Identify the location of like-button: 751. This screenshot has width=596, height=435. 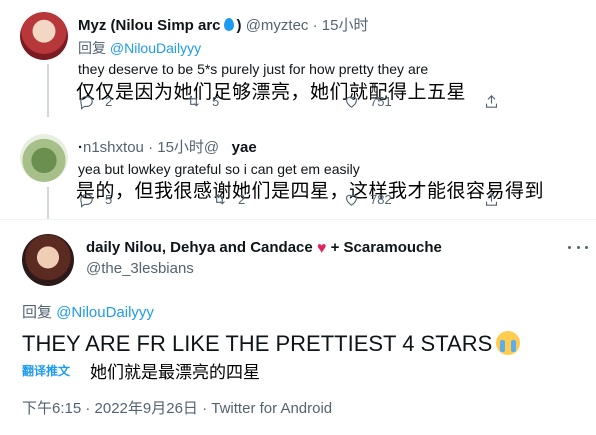
(367, 101).